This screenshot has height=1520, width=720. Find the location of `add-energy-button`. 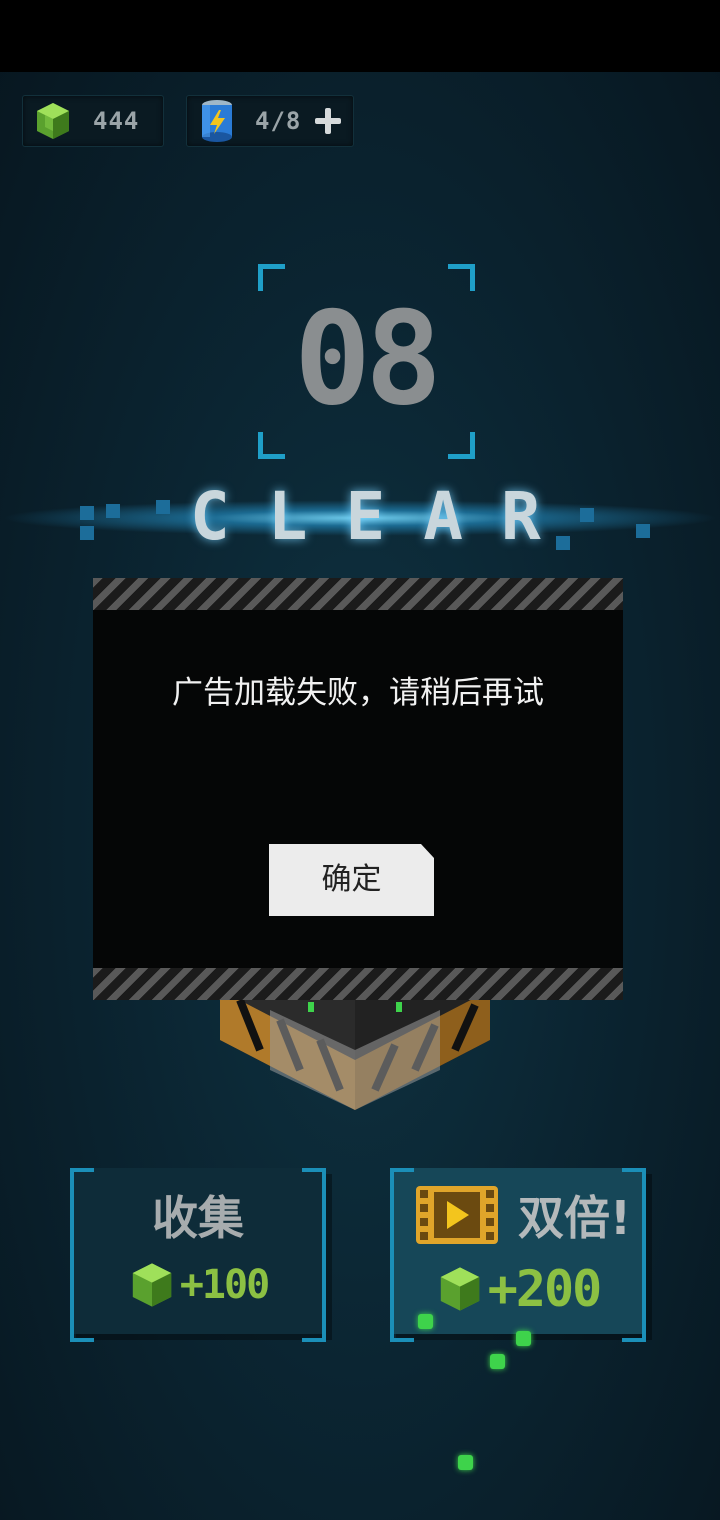

add-energy-button is located at coordinates (328, 121).